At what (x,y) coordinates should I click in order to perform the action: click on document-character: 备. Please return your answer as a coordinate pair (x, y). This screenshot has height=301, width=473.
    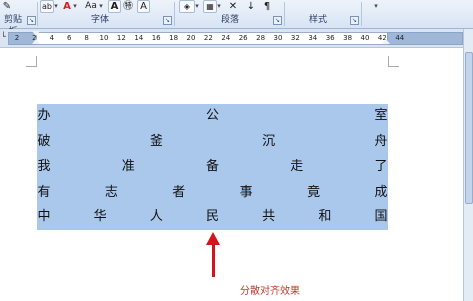
    Looking at the image, I should click on (212, 166).